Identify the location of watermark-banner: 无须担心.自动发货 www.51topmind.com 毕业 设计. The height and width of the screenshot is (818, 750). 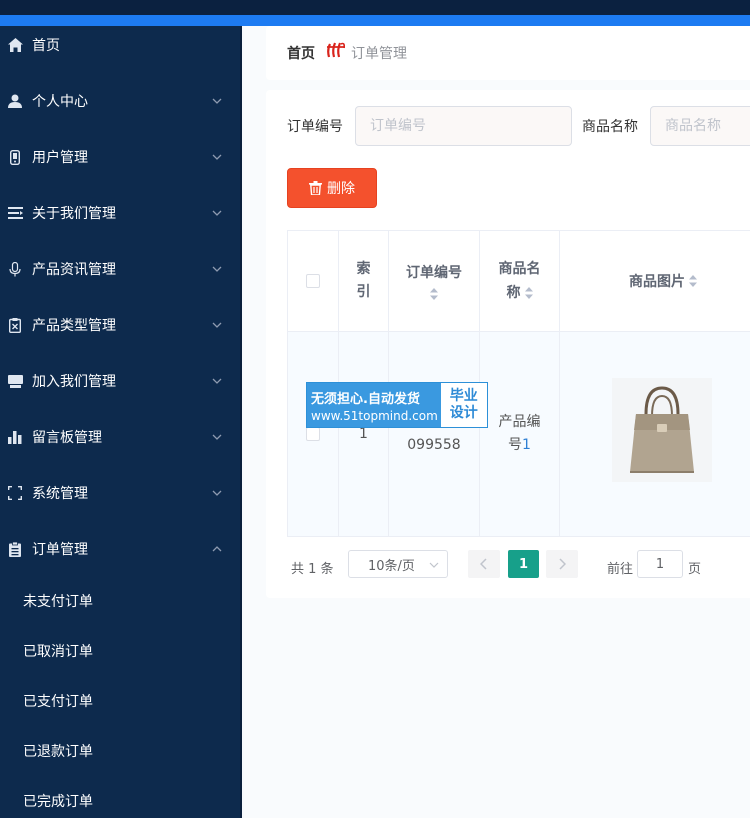
(397, 405).